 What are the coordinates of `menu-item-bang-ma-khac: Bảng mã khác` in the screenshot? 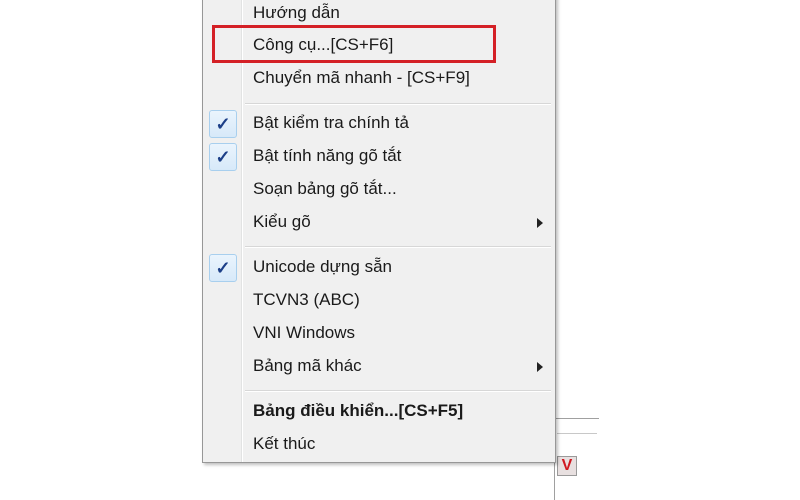 It's located at (379, 366).